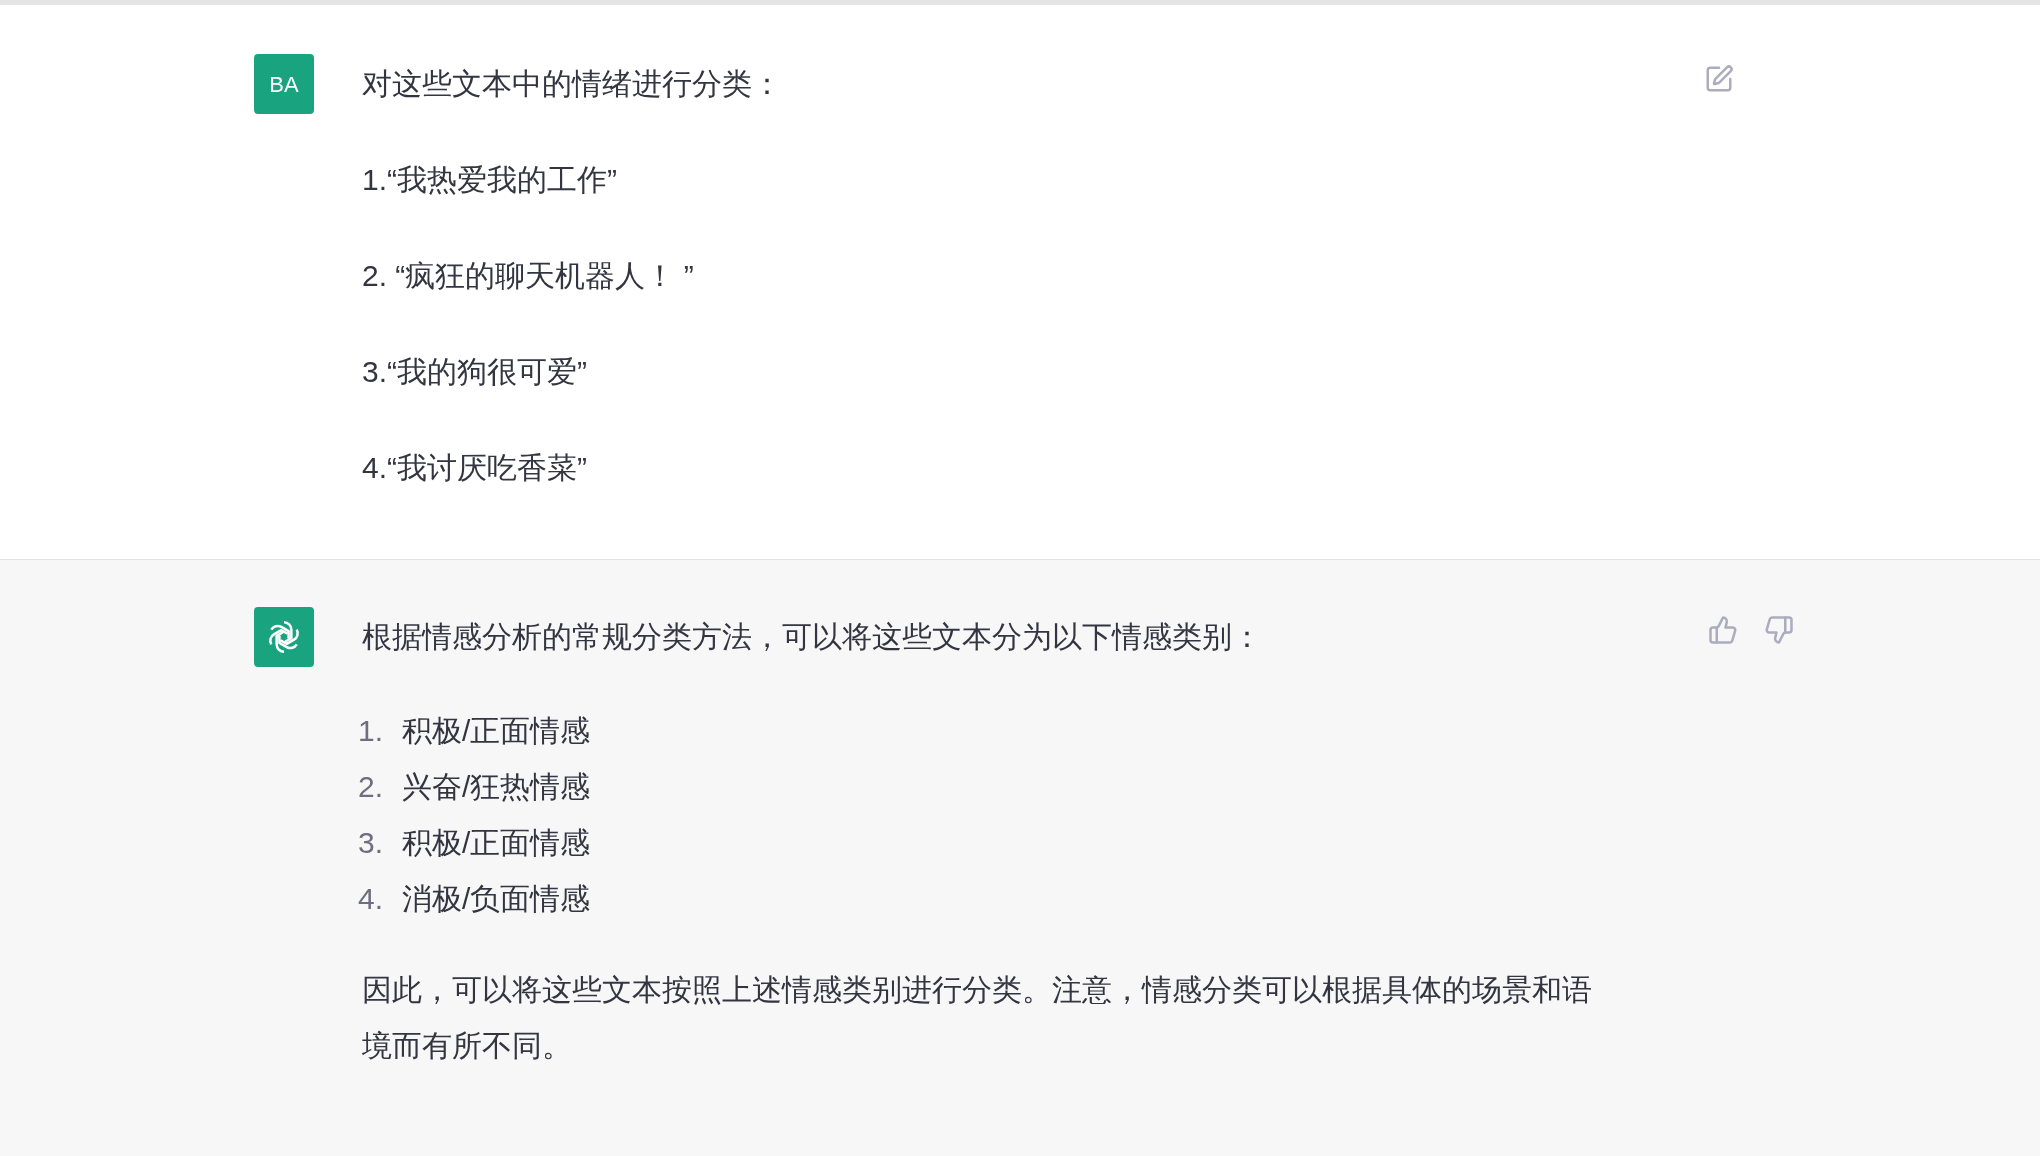  I want to click on message-text: 1.“我热爱我的工作”, so click(490, 180).